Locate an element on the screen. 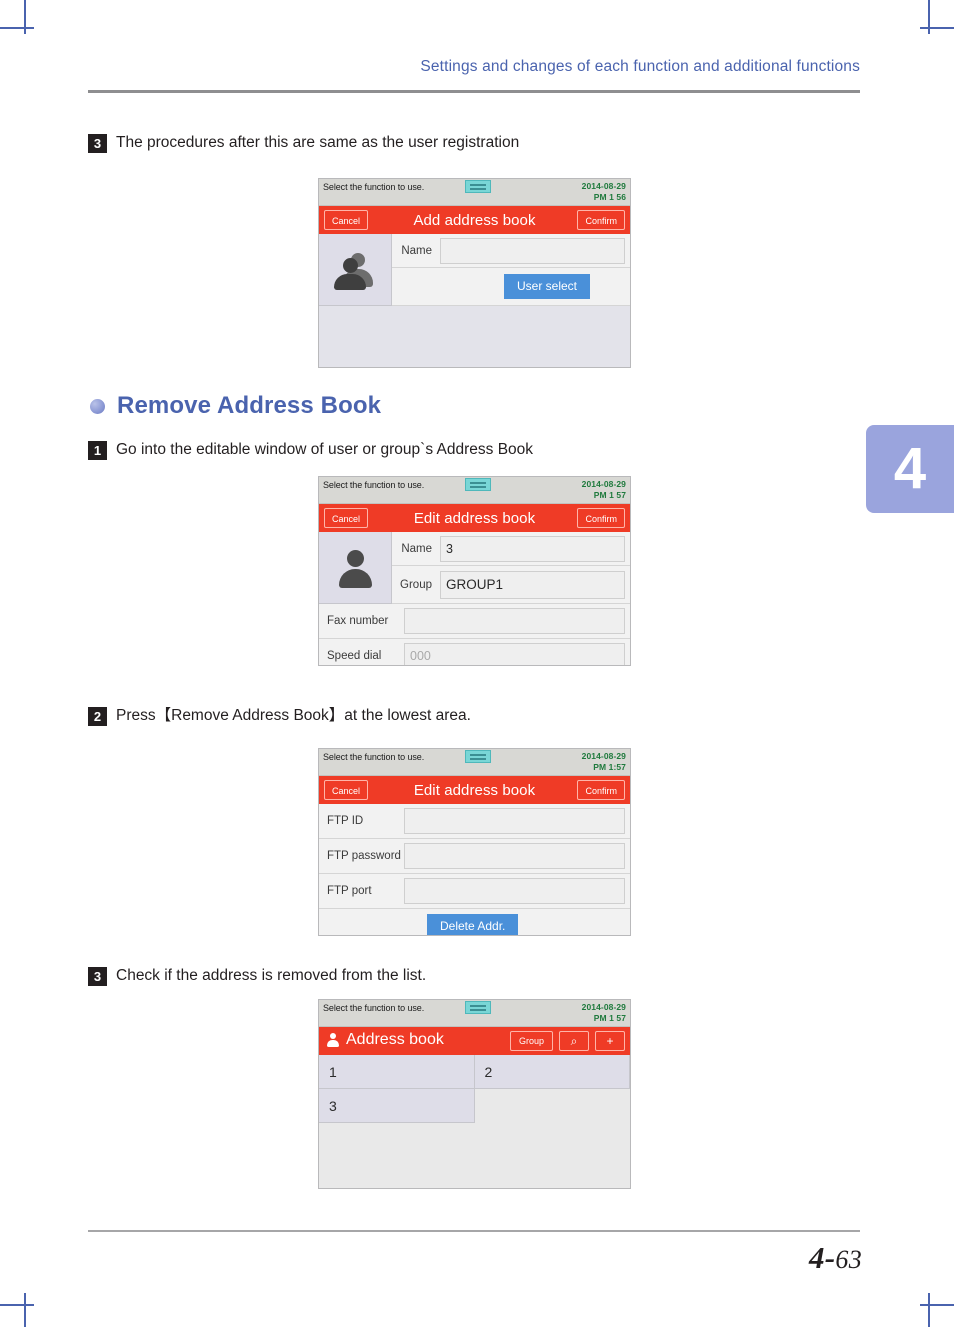 This screenshot has width=954, height=1327. group-avatar is located at coordinates (355, 270).